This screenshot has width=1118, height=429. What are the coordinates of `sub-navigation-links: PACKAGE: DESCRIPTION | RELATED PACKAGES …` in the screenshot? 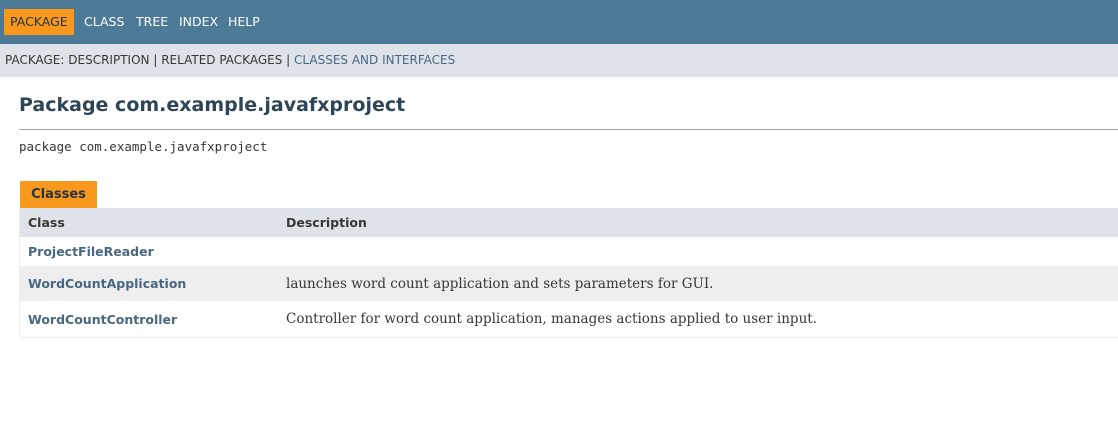 It's located at (230, 60).